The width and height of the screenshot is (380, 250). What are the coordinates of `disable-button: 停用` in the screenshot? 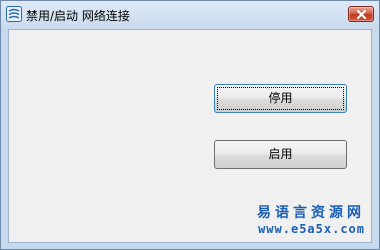 It's located at (280, 98).